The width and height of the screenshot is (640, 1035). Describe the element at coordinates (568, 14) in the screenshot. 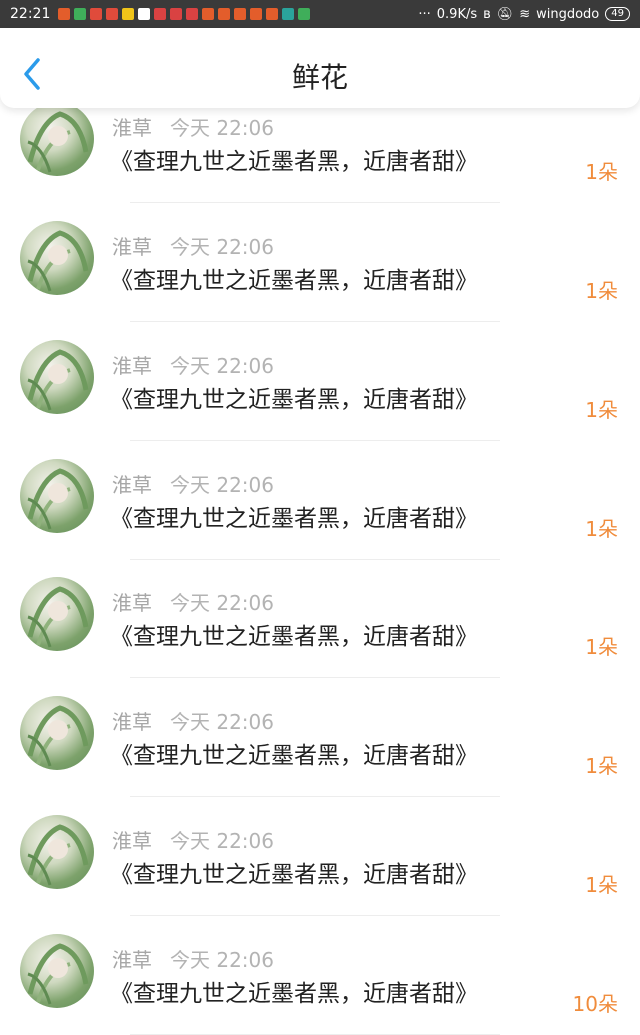

I see `wifi-name: wingdodo` at that location.